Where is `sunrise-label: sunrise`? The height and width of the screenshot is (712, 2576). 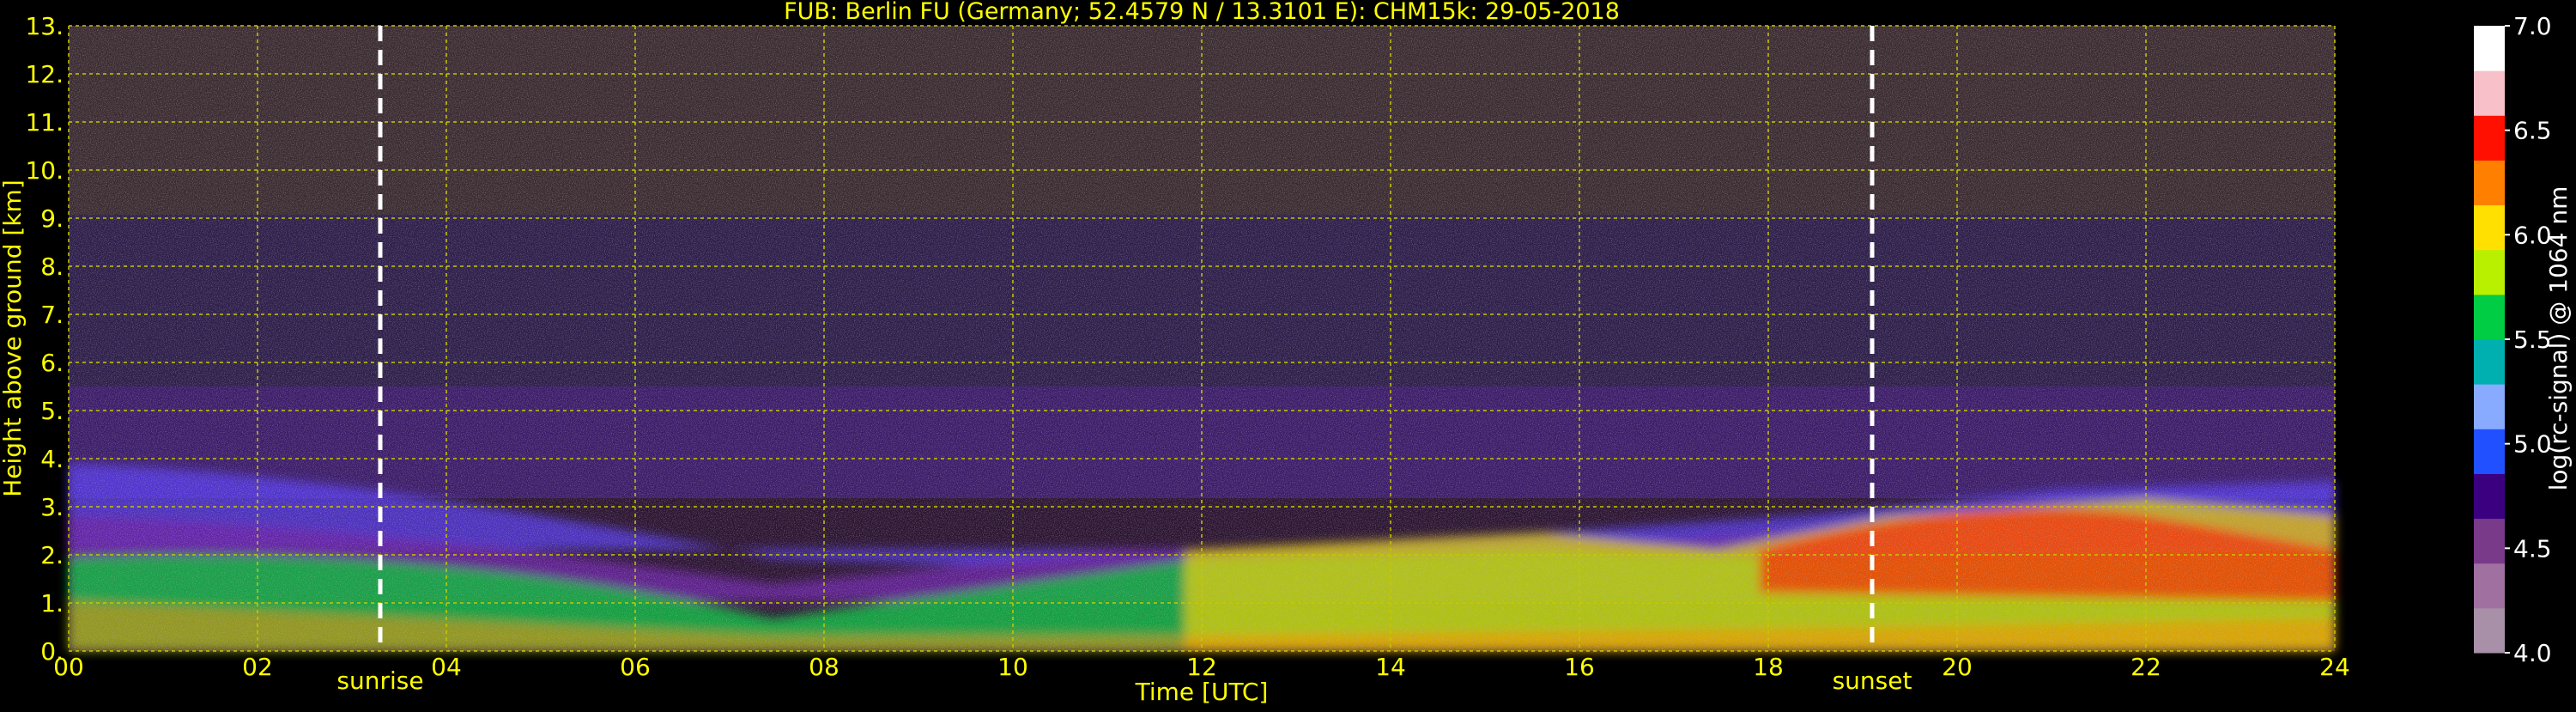
sunrise-label: sunrise is located at coordinates (379, 680).